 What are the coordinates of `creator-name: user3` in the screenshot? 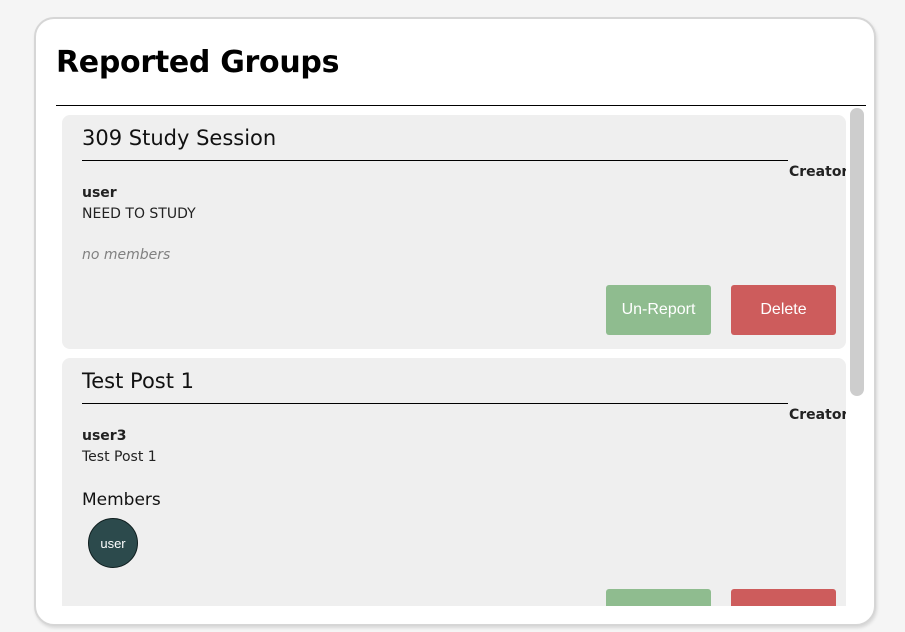 It's located at (104, 436).